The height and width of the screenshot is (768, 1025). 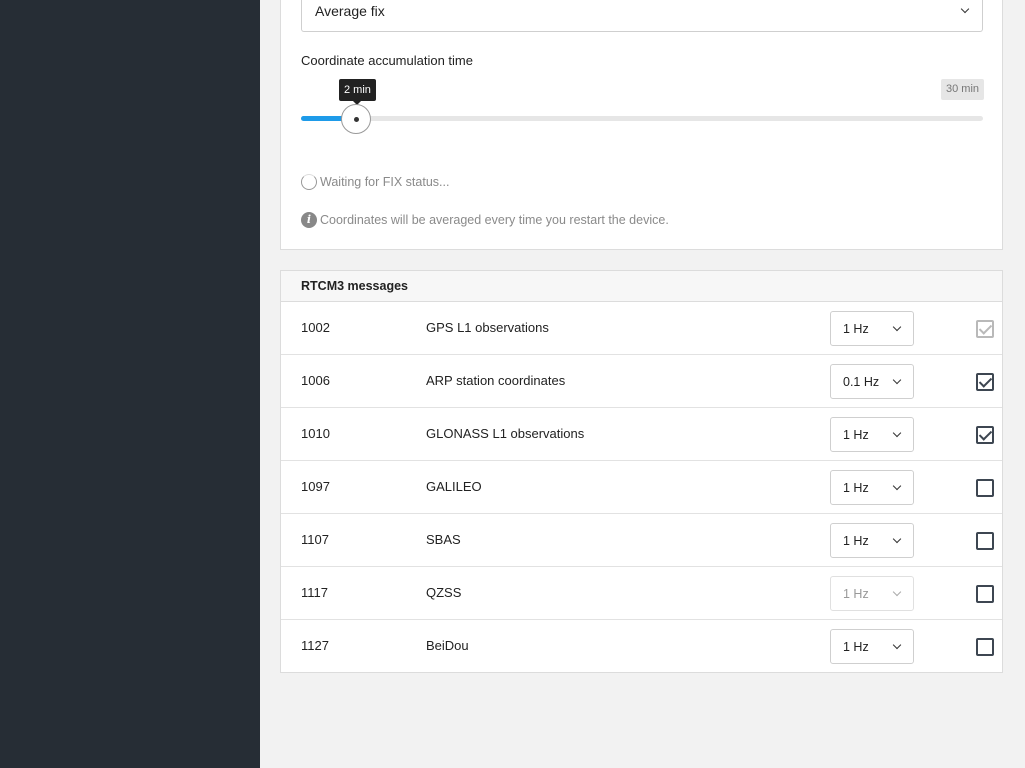 I want to click on base-mode-select: Average fix, so click(x=642, y=16).